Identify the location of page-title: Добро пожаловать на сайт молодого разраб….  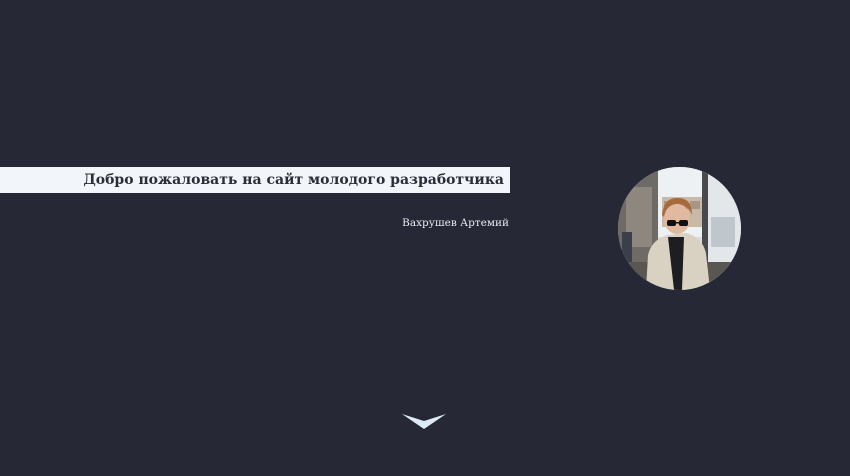
(293, 180).